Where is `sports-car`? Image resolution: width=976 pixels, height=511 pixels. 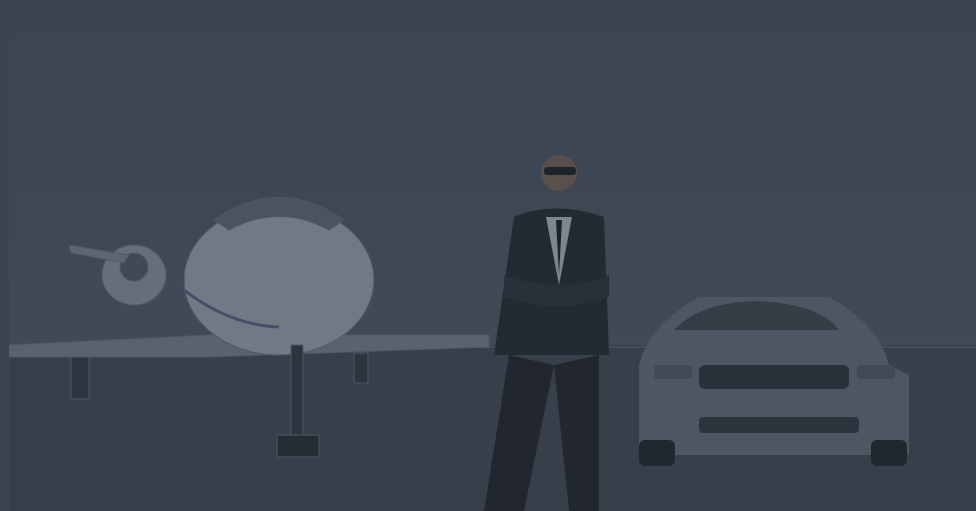
sports-car is located at coordinates (774, 381).